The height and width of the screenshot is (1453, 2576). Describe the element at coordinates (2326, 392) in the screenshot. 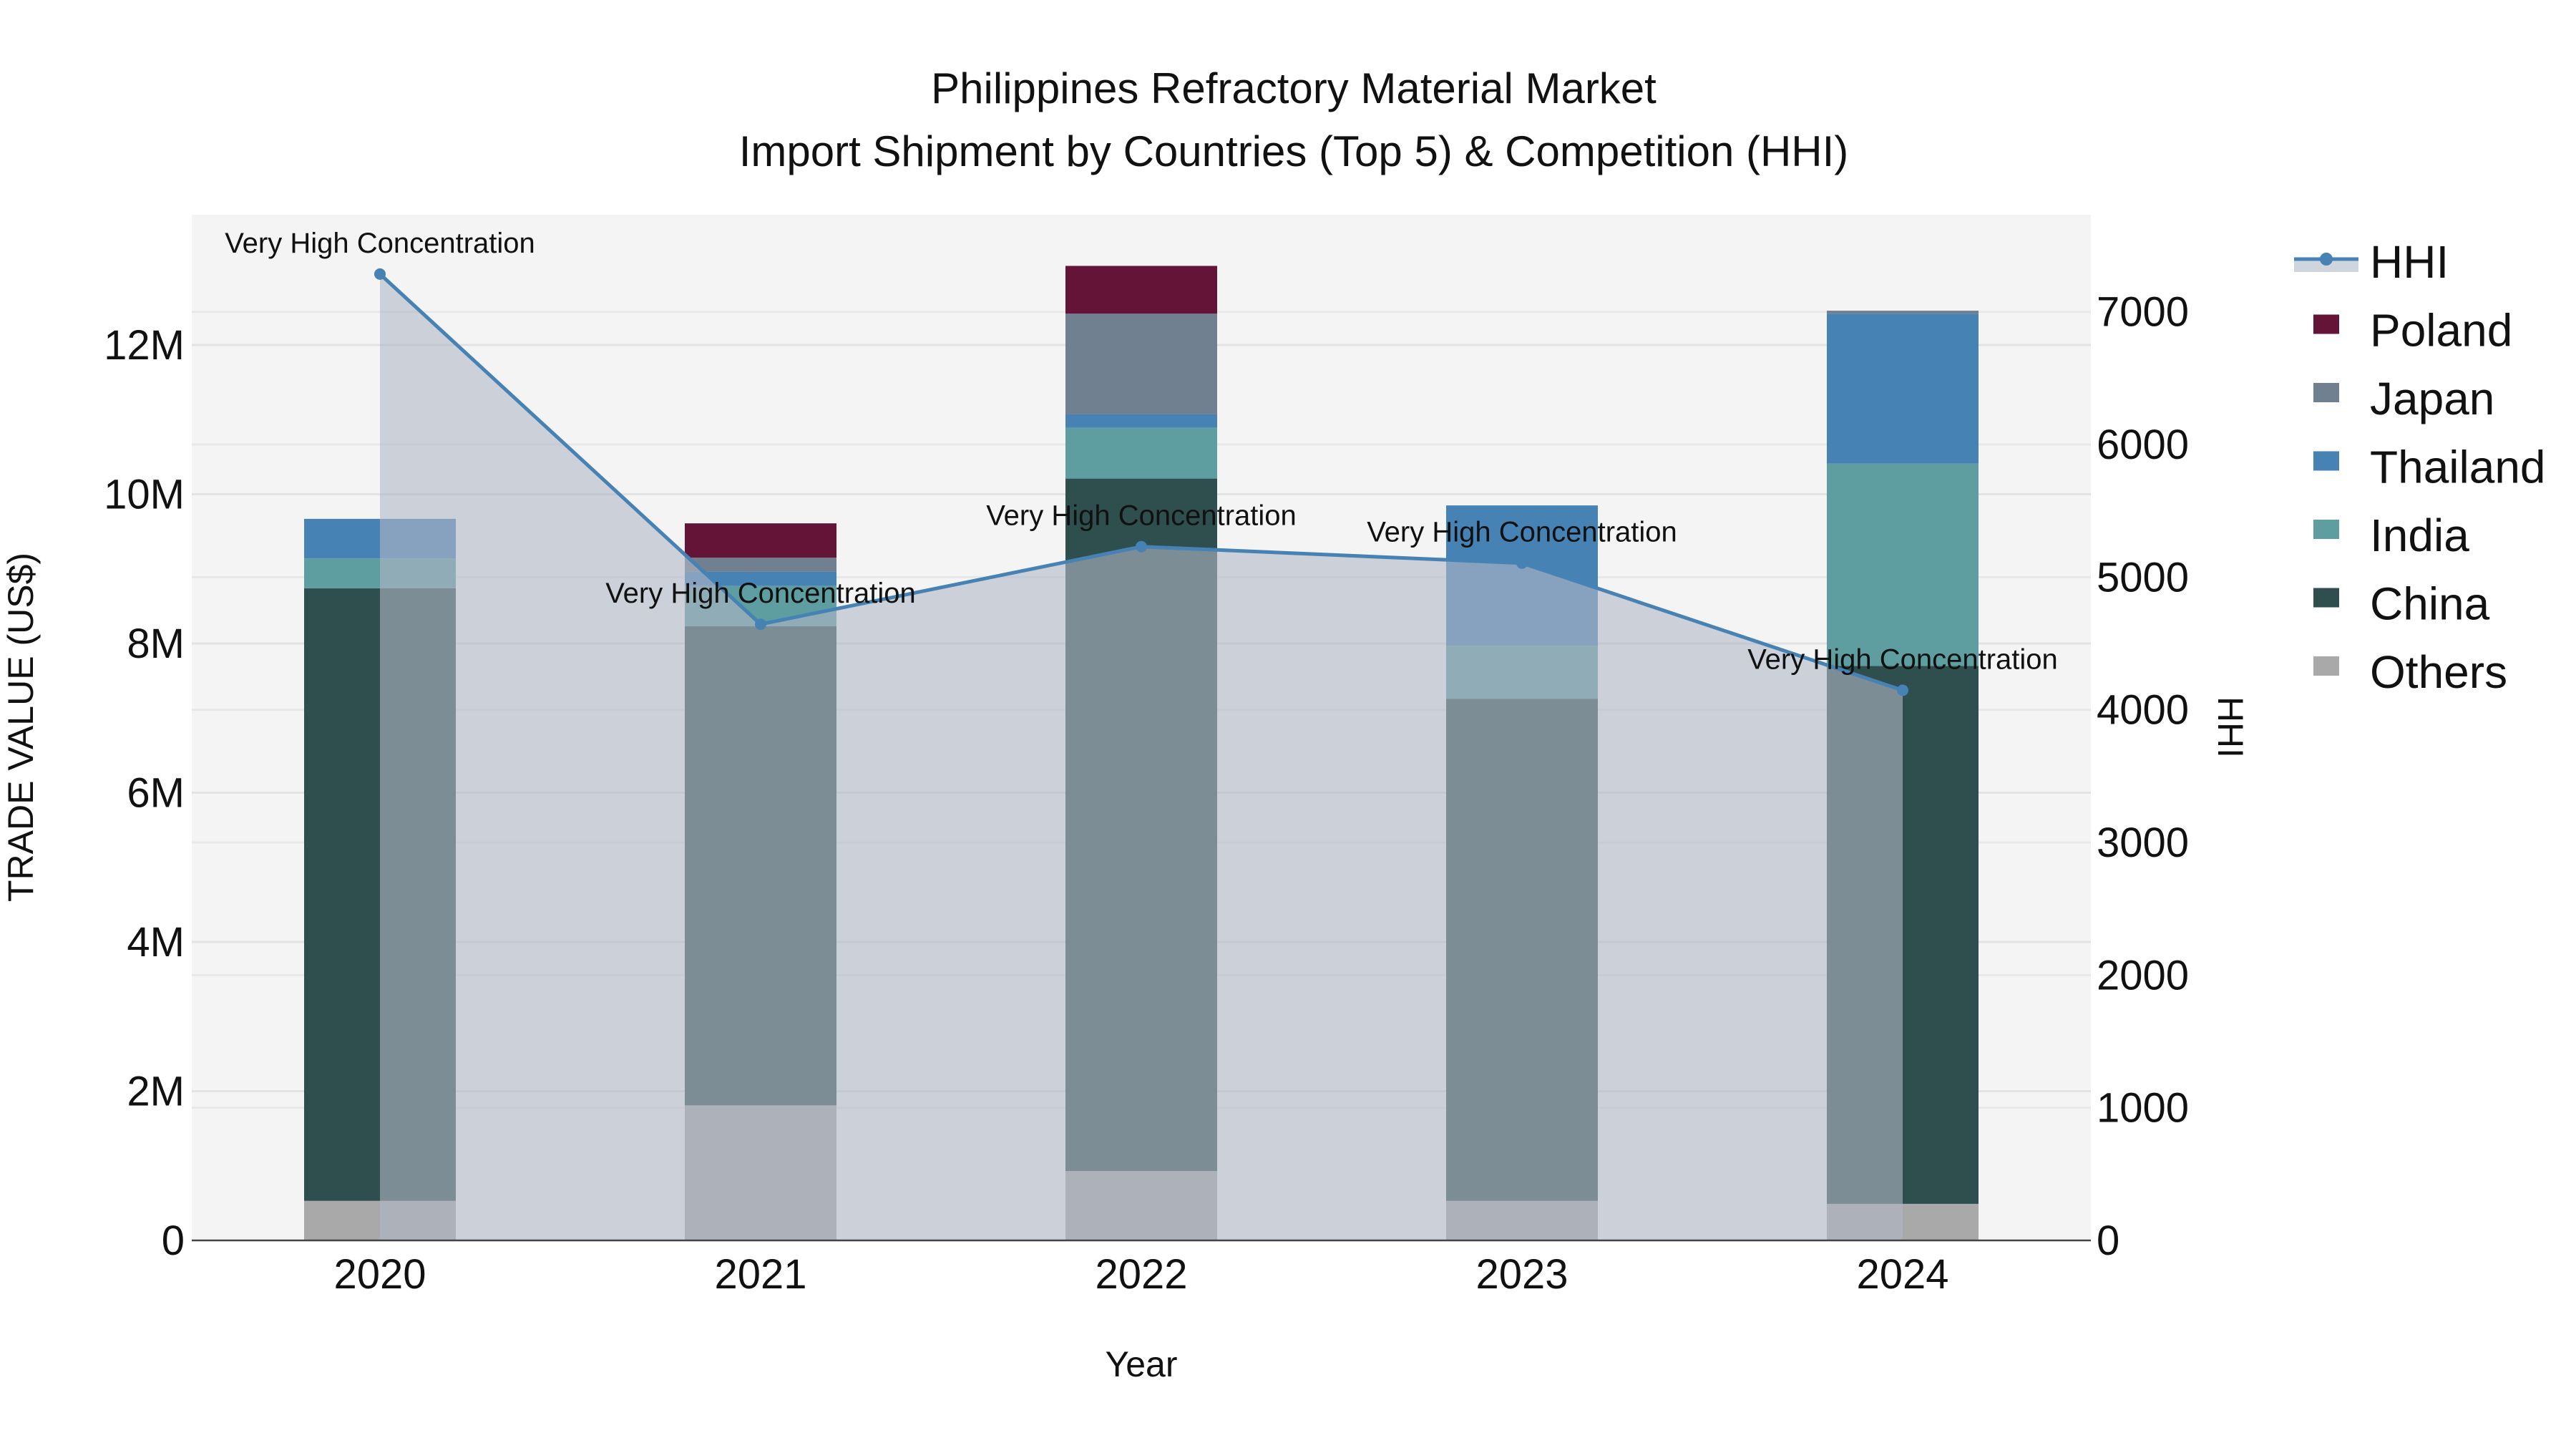

I see `legend-swatch-japan` at that location.